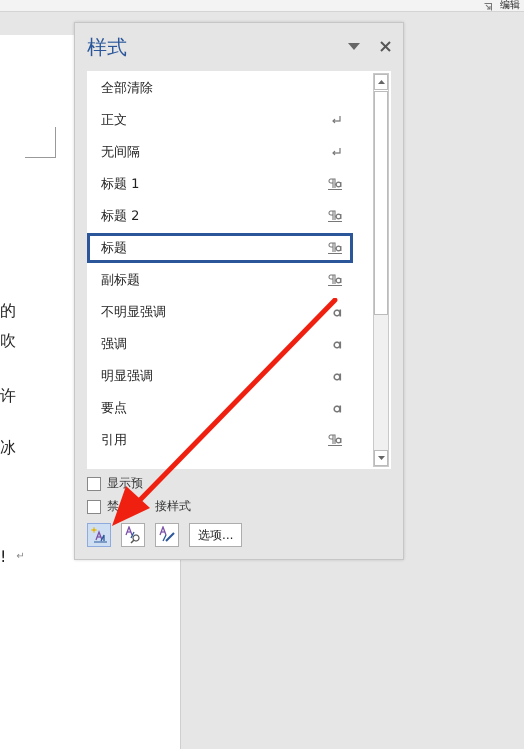 The width and height of the screenshot is (524, 749). I want to click on style-item: 副标题, so click(220, 280).